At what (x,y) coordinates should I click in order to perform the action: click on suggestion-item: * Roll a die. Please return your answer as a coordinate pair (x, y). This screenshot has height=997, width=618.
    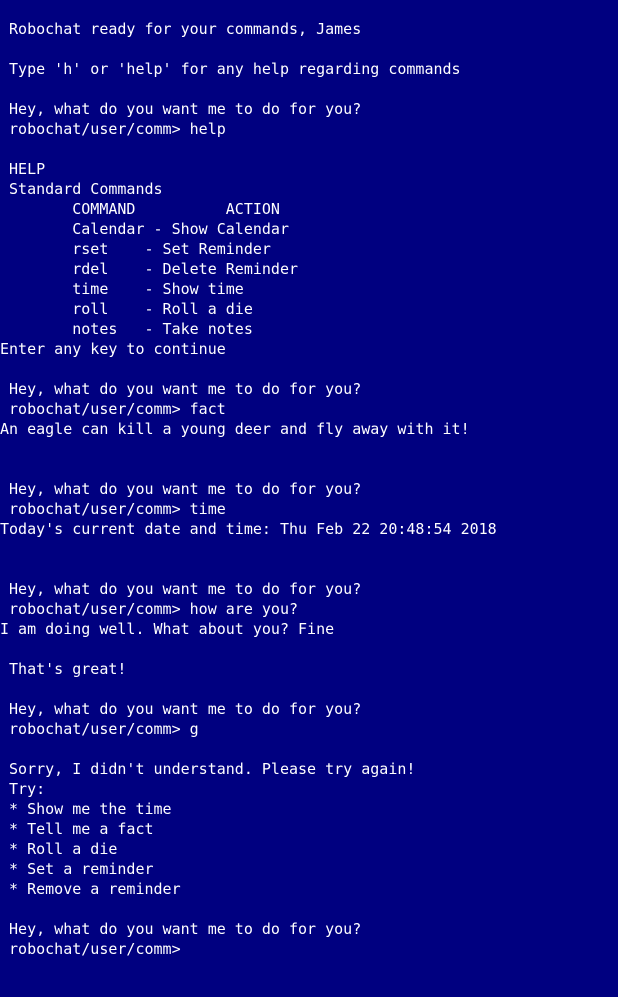
    Looking at the image, I should click on (59, 849).